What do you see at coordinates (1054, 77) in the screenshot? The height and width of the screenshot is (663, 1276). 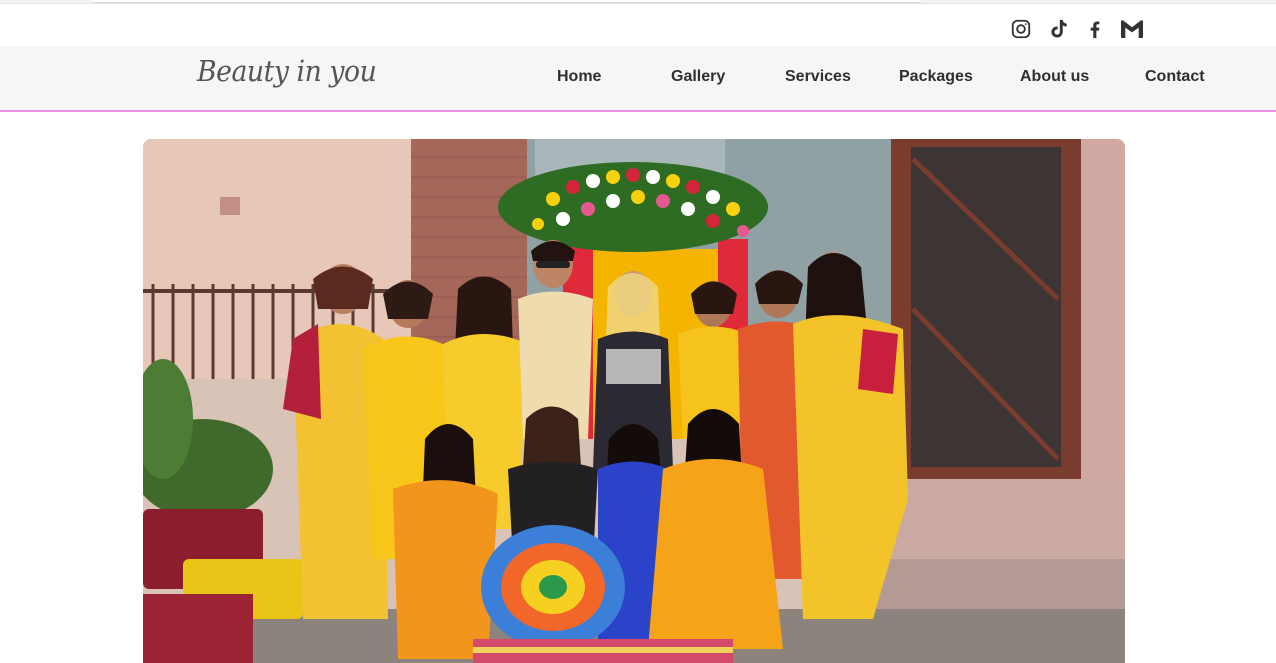 I see `nav-about-us: About us` at bounding box center [1054, 77].